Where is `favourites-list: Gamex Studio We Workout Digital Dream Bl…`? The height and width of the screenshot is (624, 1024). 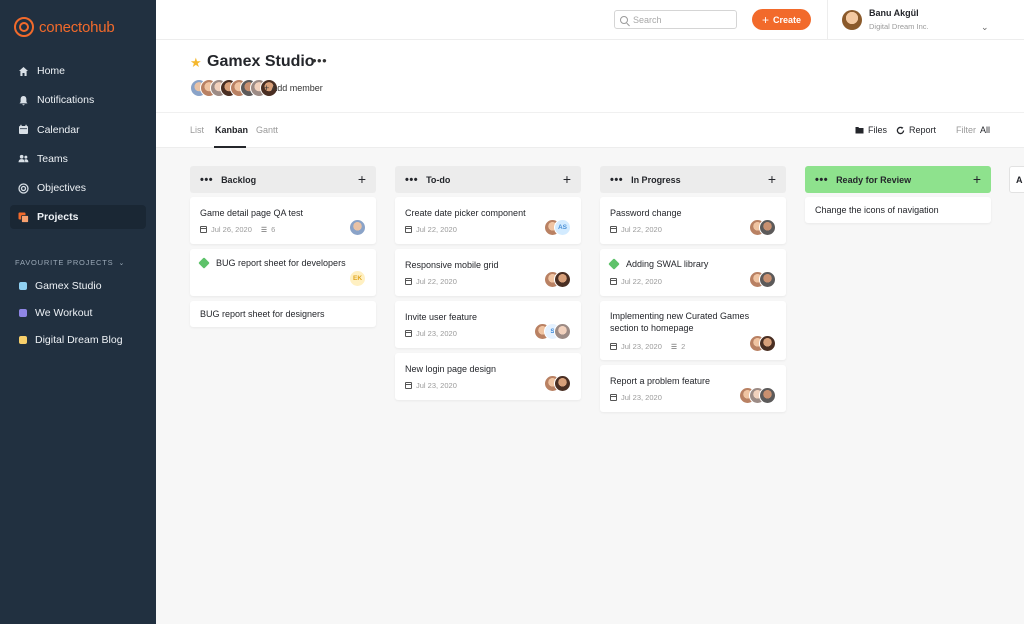
favourites-list: Gamex Studio We Workout Digital Dream Bl… is located at coordinates (78, 315).